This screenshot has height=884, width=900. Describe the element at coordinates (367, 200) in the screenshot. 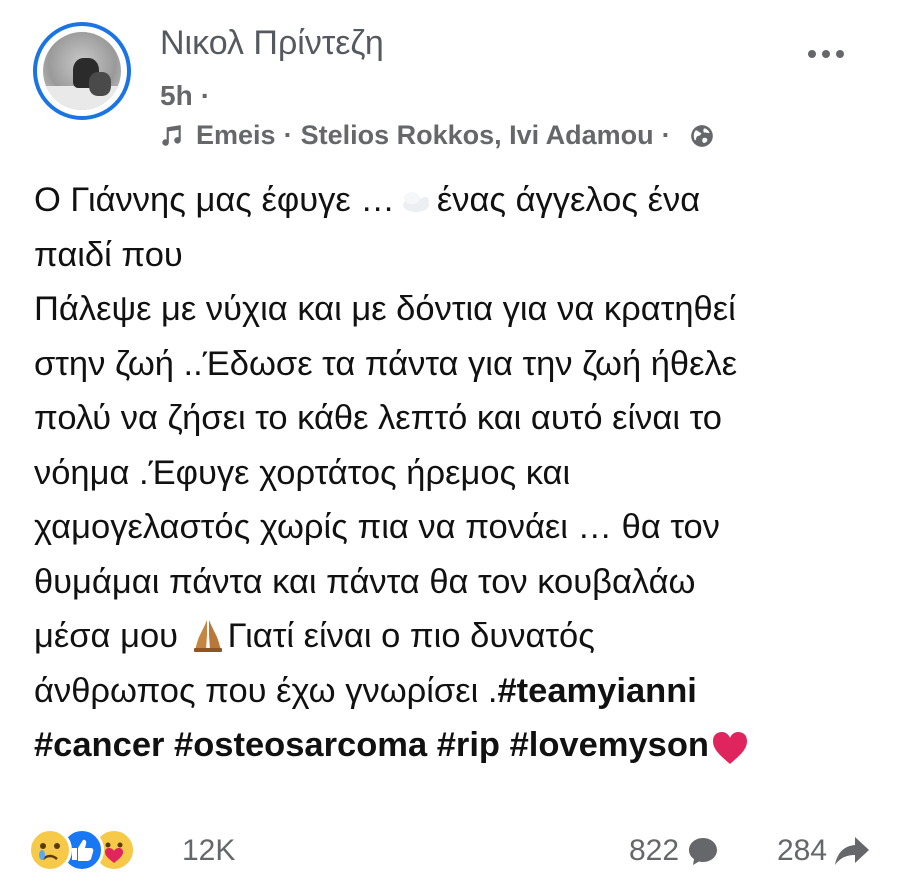

I see `post-text-line: Ο Γιάννης μας έφυγε … ένας άγγελος ένα` at that location.